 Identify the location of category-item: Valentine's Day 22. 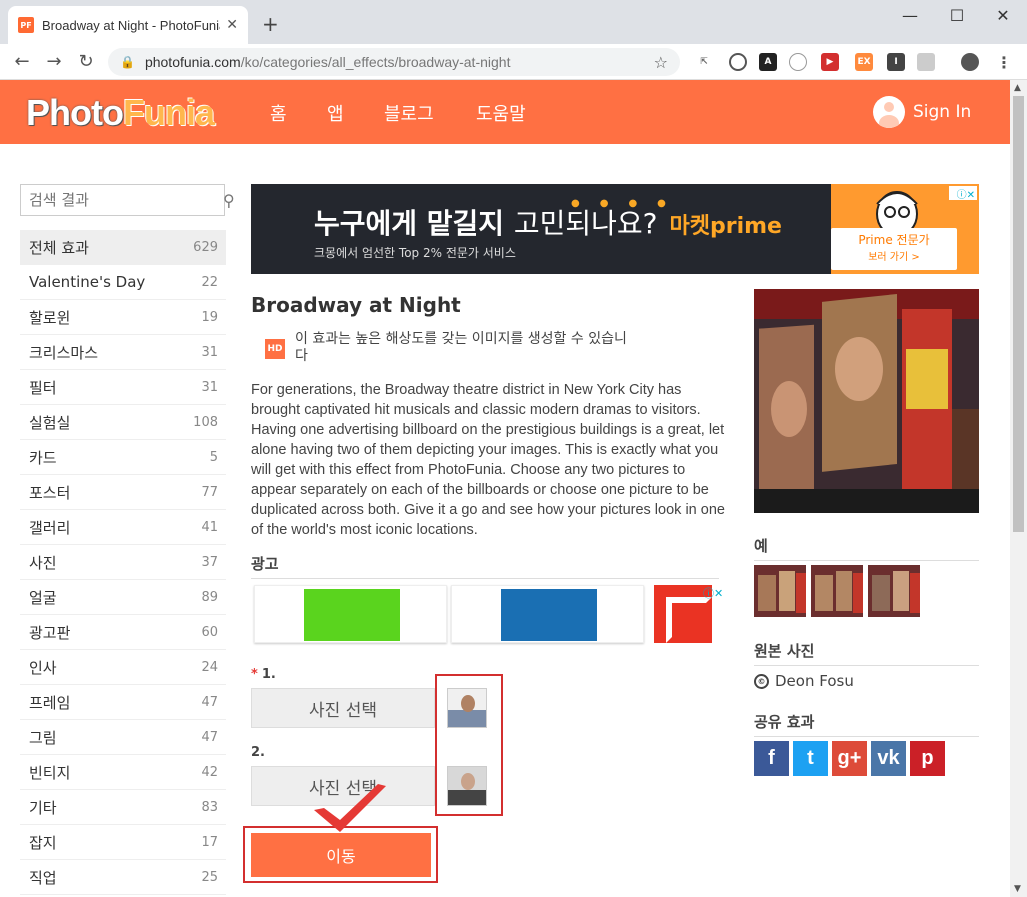
(123, 282).